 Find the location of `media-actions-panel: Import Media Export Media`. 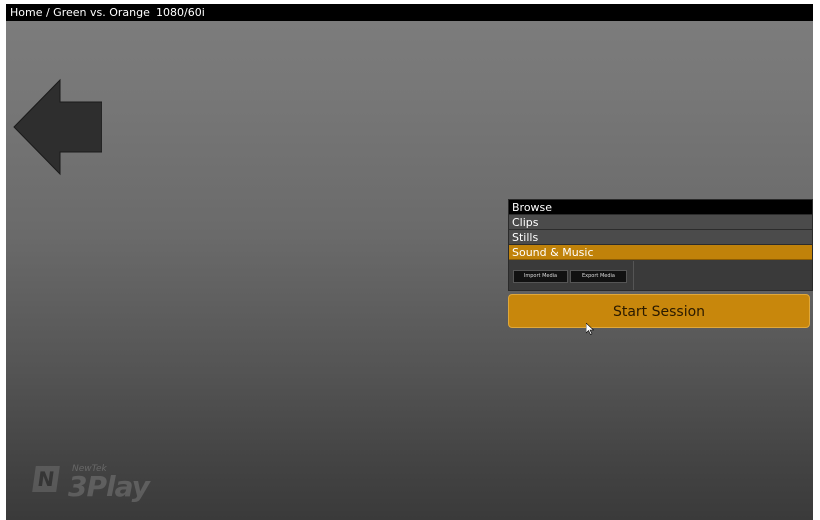

media-actions-panel: Import Media Export Media is located at coordinates (571, 275).